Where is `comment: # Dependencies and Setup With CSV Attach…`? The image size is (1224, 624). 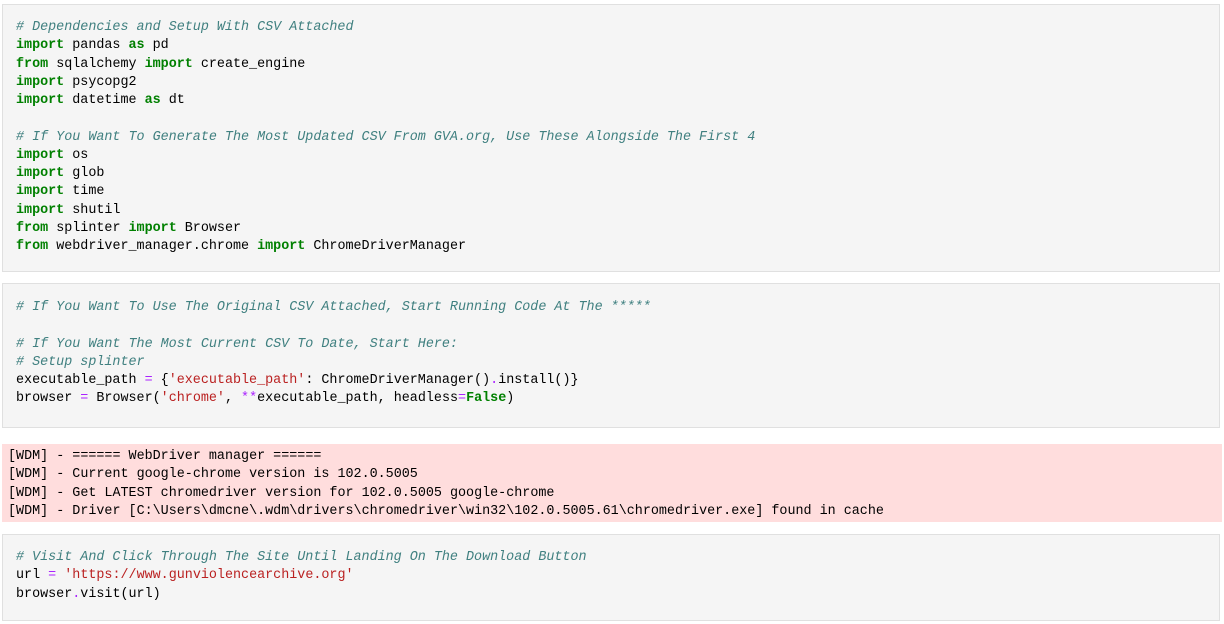
comment: # Dependencies and Setup With CSV Attach… is located at coordinates (185, 27).